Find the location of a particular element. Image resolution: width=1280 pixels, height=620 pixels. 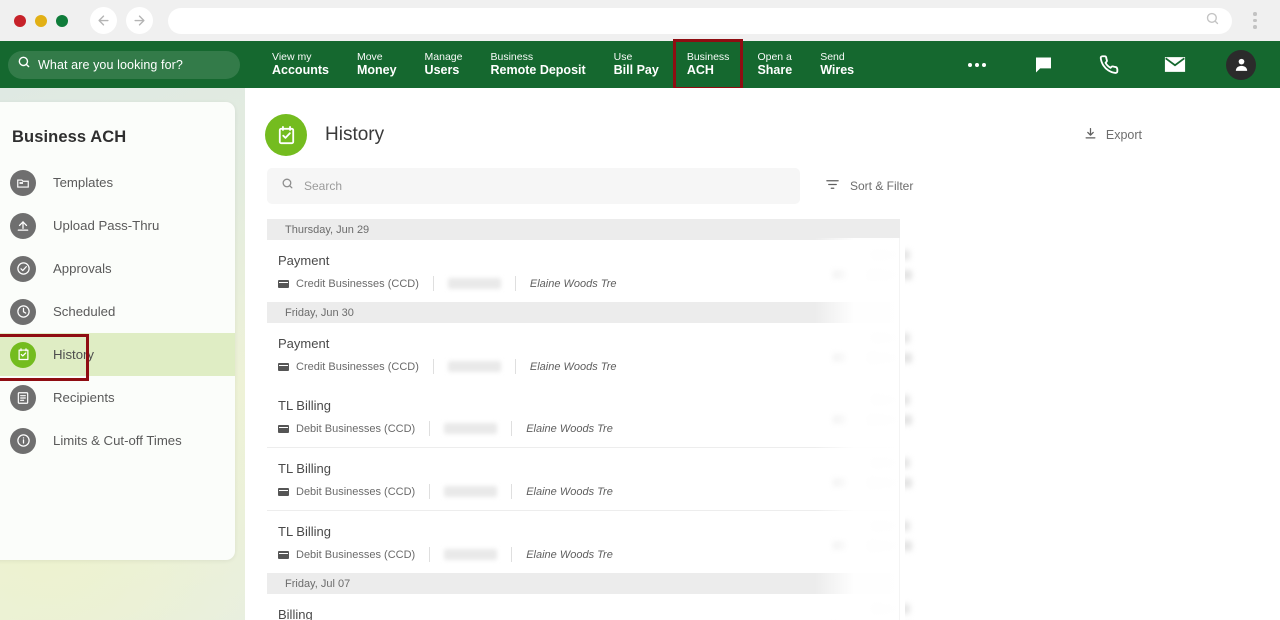

nav-item-bill-pay: Use Bill Pay is located at coordinates (636, 64).